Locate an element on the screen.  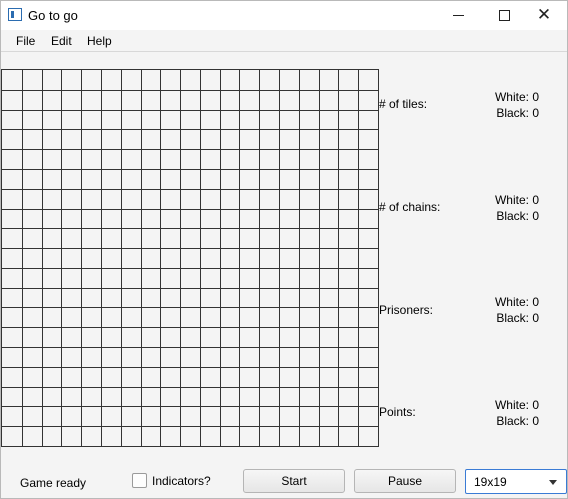
tiles-black: Black: 0 is located at coordinates (517, 113).